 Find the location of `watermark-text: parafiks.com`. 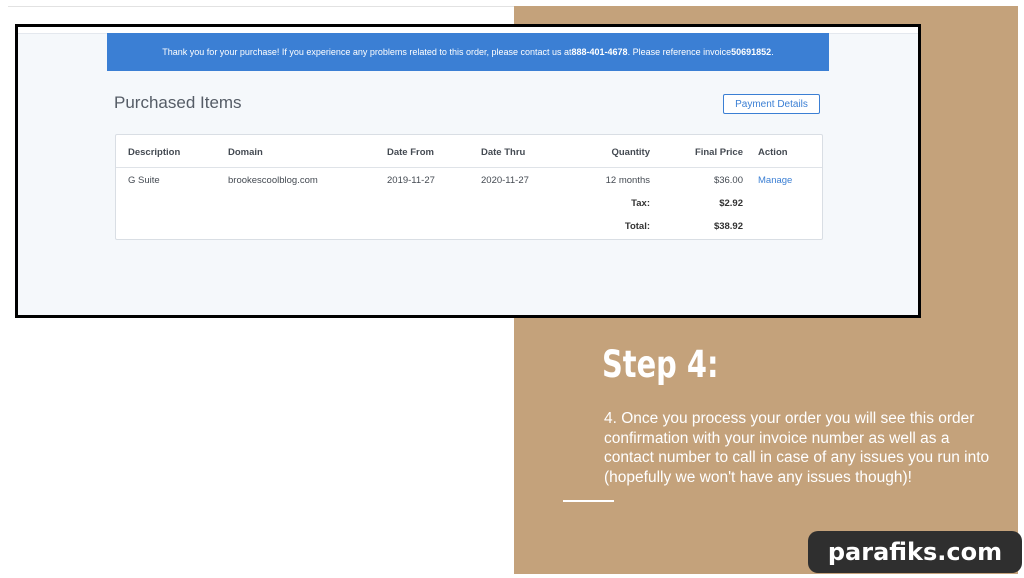

watermark-text: parafiks.com is located at coordinates (915, 552).